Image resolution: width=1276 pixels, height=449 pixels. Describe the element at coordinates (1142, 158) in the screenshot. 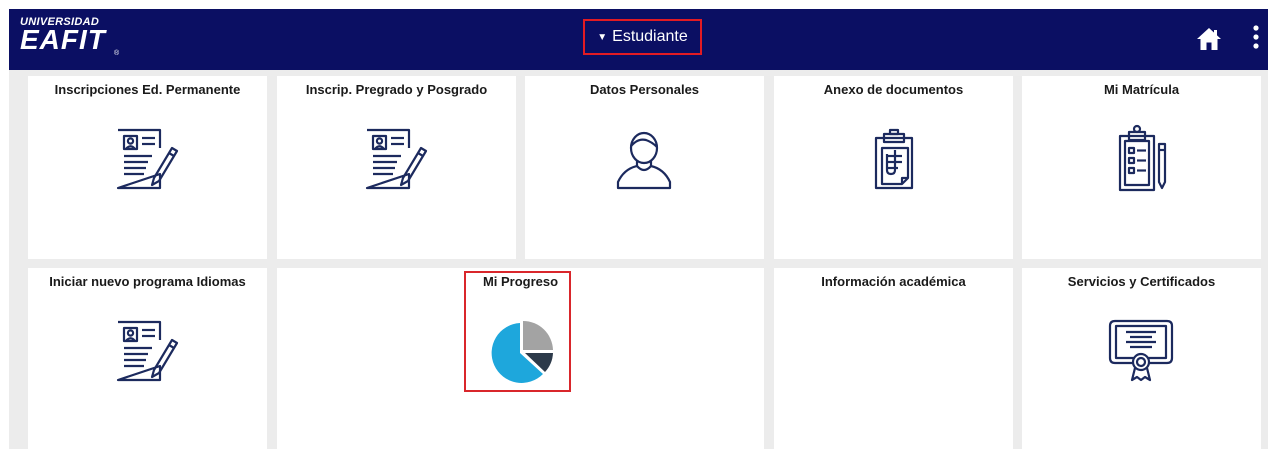

I see `clipboard-list-icon` at that location.